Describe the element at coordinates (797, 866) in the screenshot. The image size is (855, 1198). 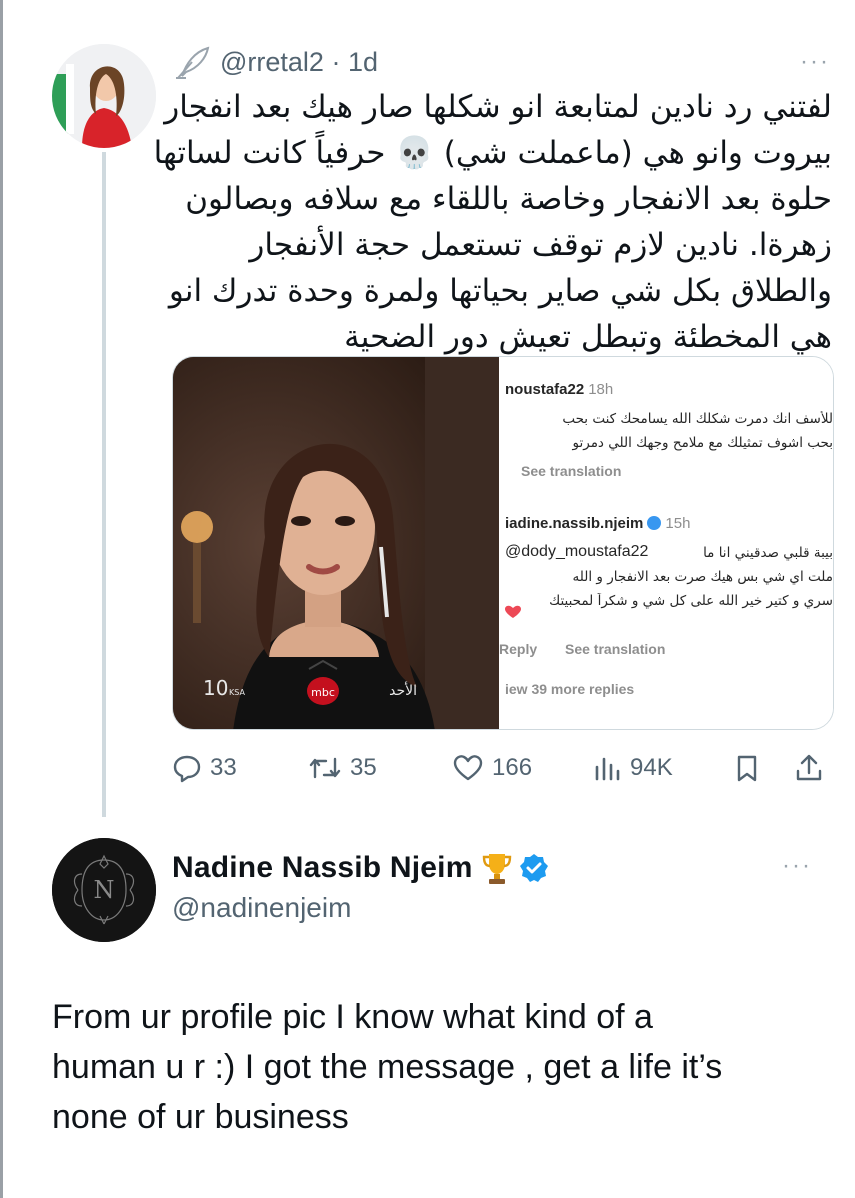
I see `reply-more-icon: ···` at that location.